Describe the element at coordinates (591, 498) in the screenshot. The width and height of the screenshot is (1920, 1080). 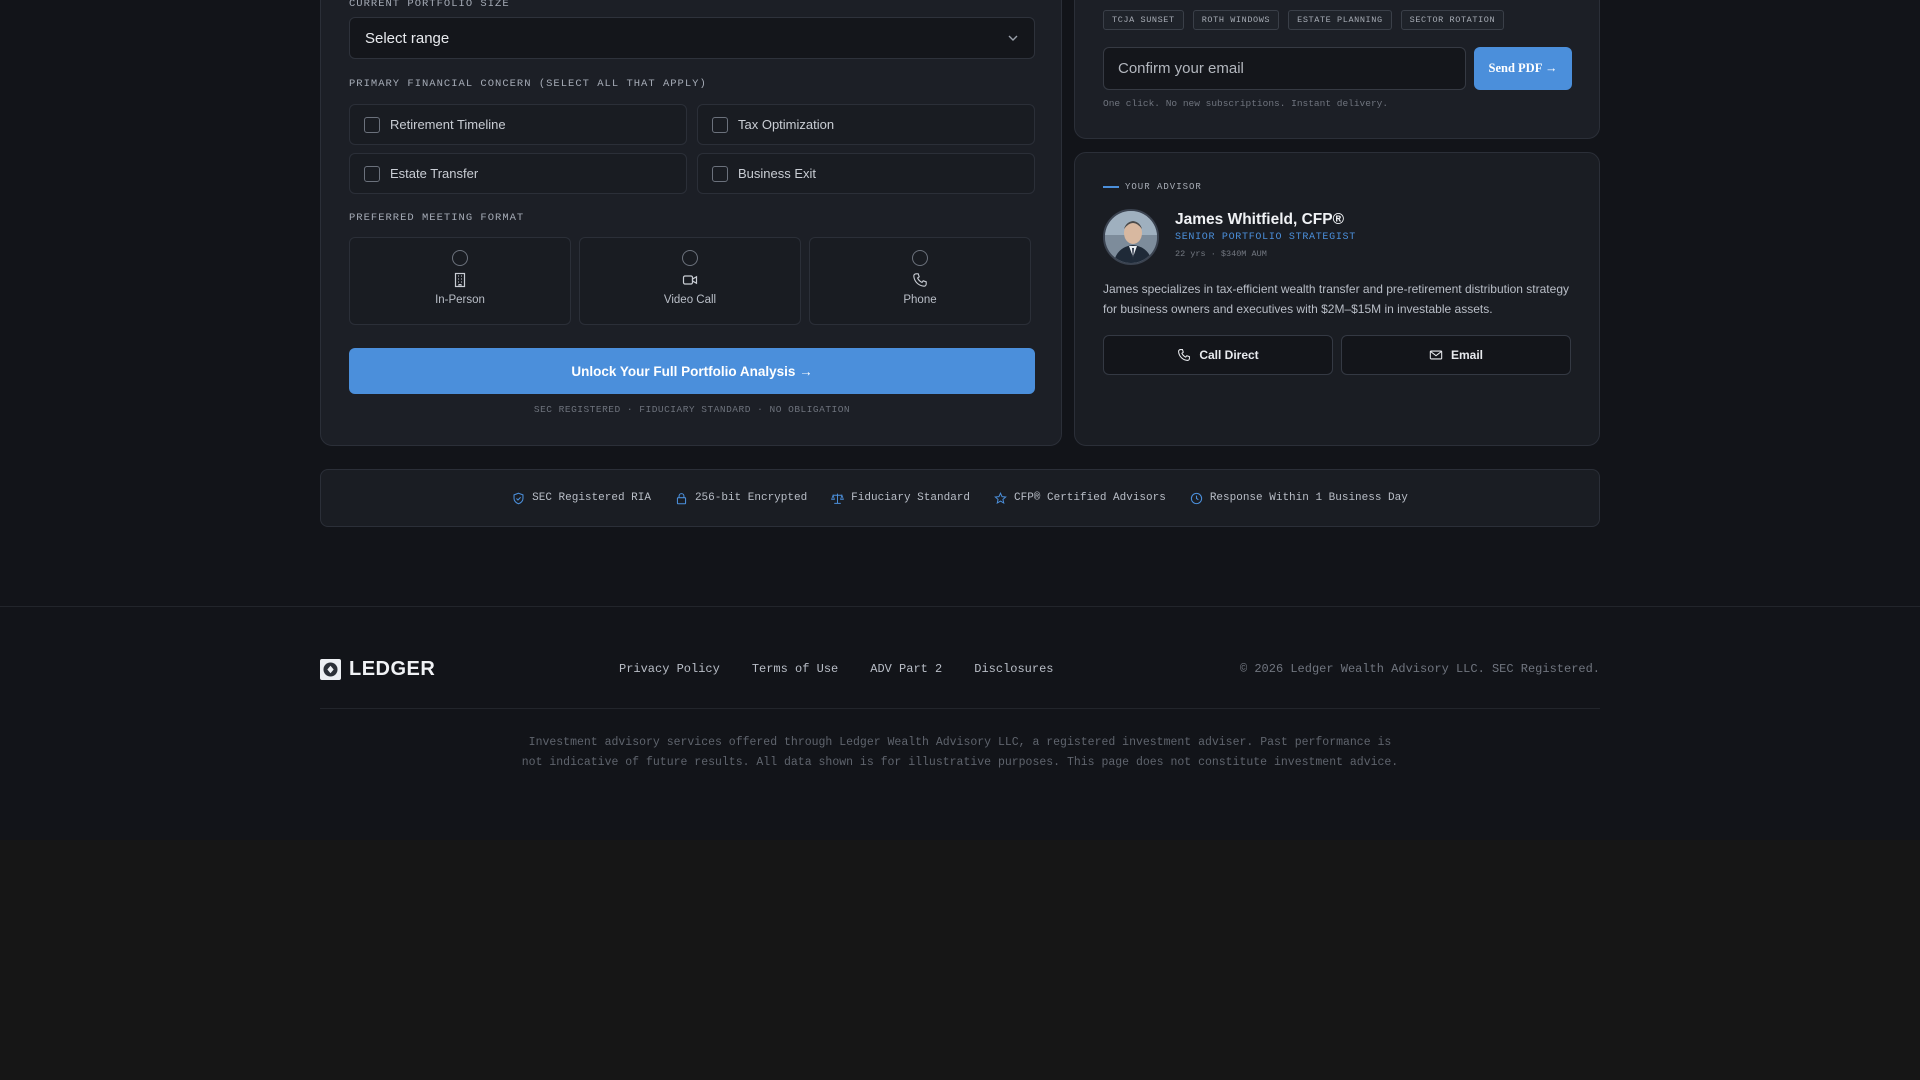
I see `trust-item-label: SEC Registered RIA` at that location.